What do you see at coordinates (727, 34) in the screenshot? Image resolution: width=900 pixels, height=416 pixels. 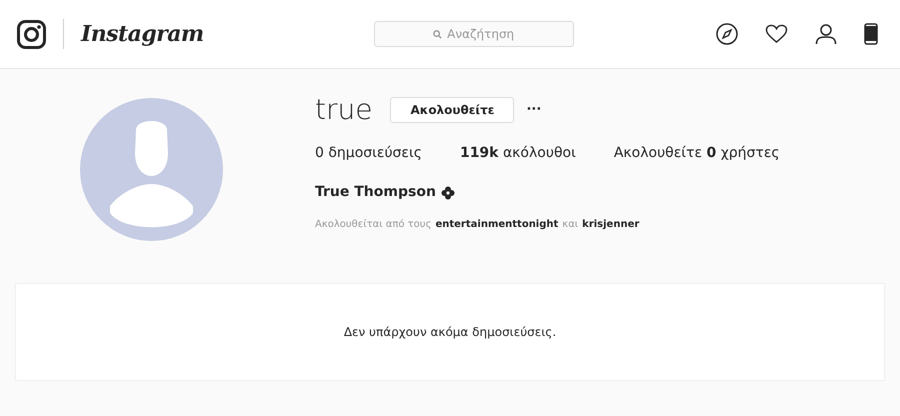 I see `compass-icon` at bounding box center [727, 34].